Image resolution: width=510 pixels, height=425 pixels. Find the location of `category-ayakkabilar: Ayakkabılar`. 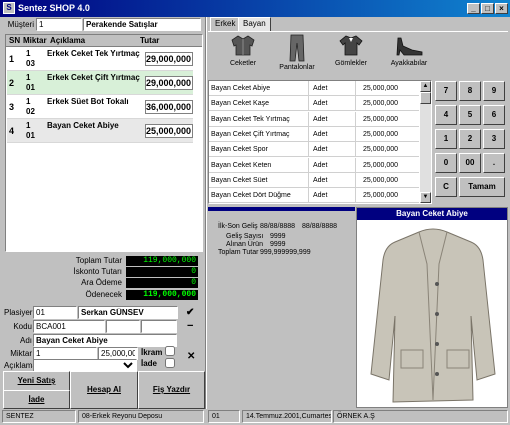

category-ayakkabilar: Ayakkabılar is located at coordinates (409, 50).